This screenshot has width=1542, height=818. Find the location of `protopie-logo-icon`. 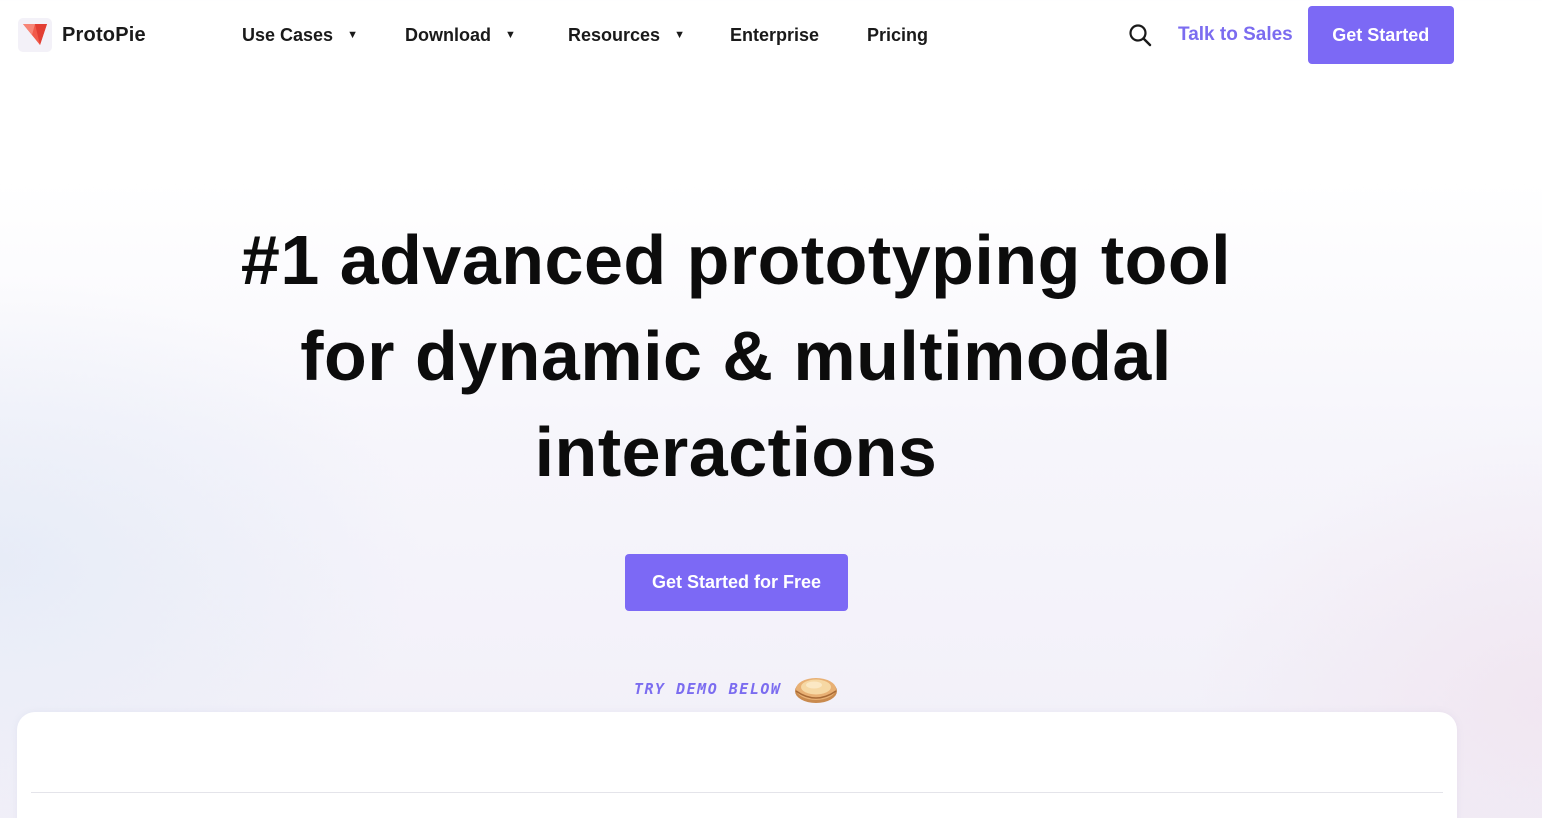

protopie-logo-icon is located at coordinates (35, 35).